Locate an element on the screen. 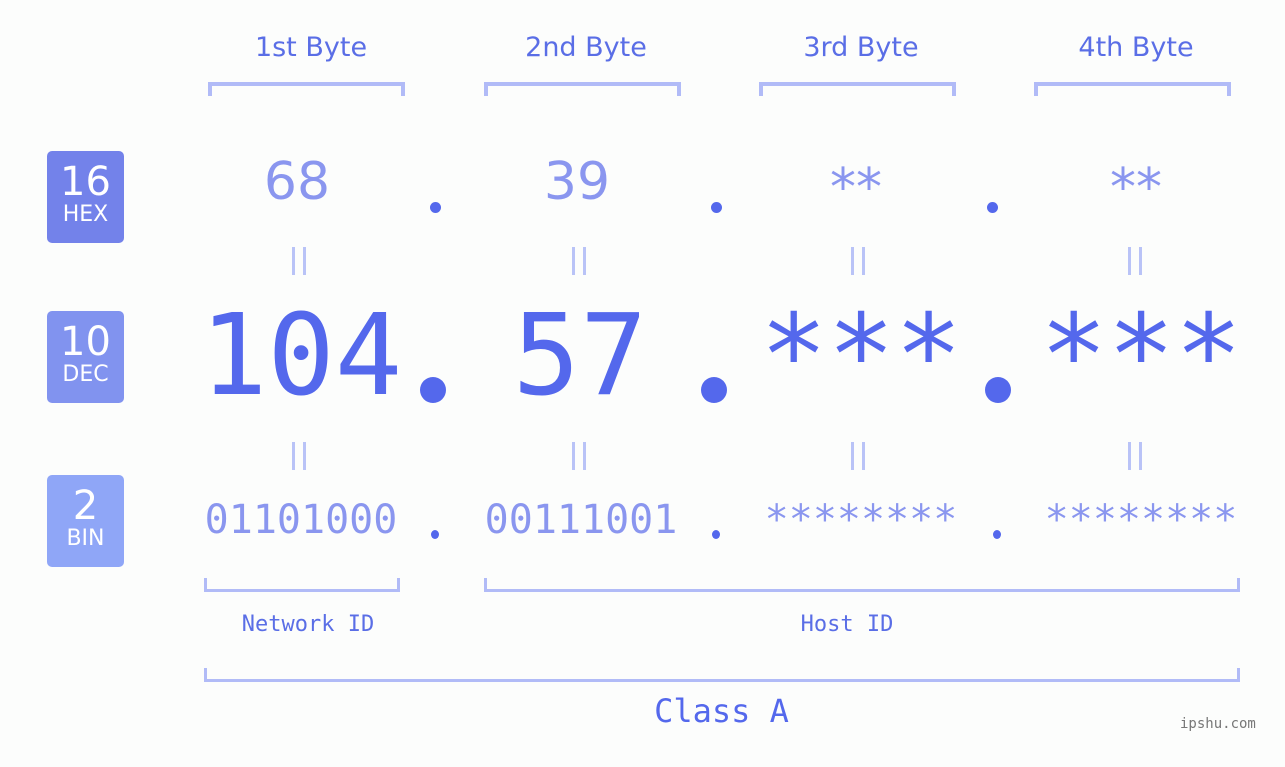 The height and width of the screenshot is (767, 1285). host-id-label: Host ID is located at coordinates (847, 624).